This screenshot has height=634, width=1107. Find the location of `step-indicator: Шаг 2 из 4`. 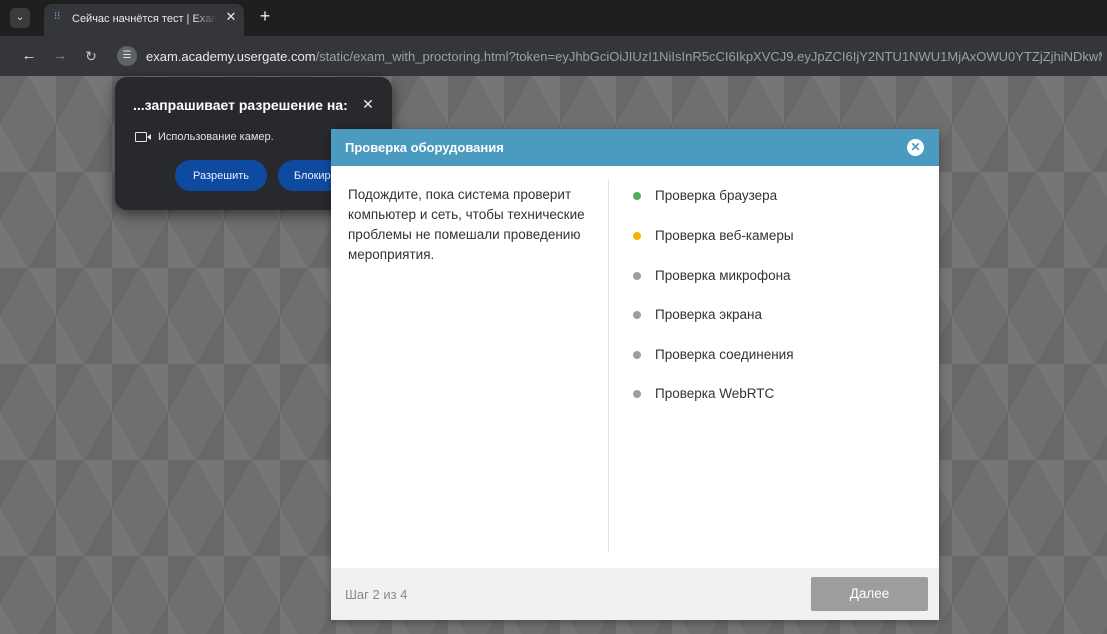

step-indicator: Шаг 2 из 4 is located at coordinates (376, 594).